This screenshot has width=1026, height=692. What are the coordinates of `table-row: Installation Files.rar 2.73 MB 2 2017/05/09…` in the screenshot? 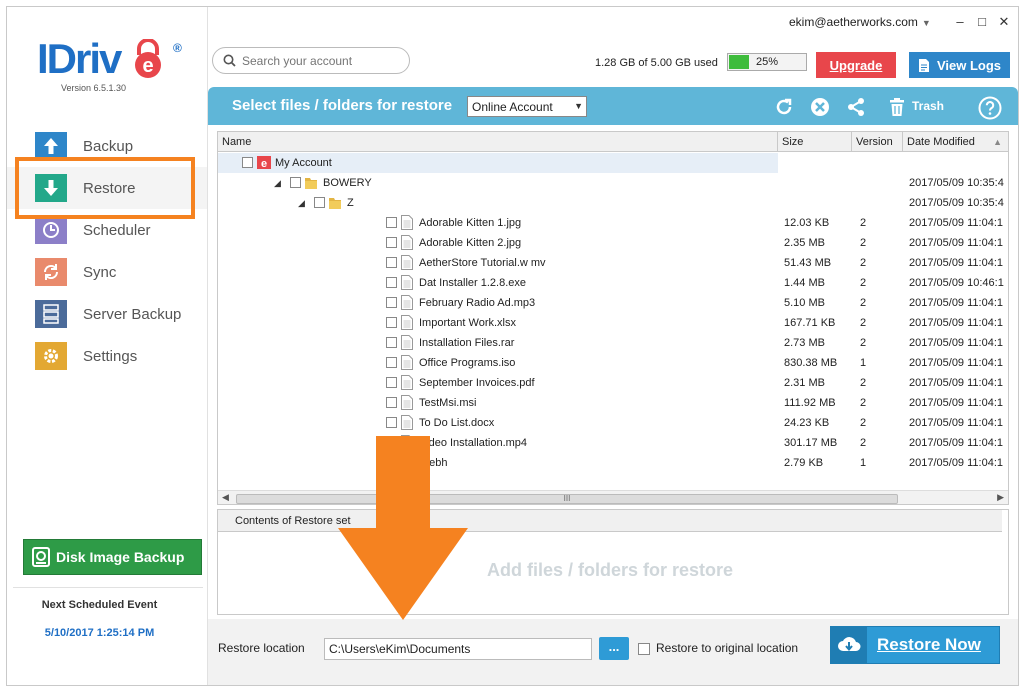 It's located at (613, 343).